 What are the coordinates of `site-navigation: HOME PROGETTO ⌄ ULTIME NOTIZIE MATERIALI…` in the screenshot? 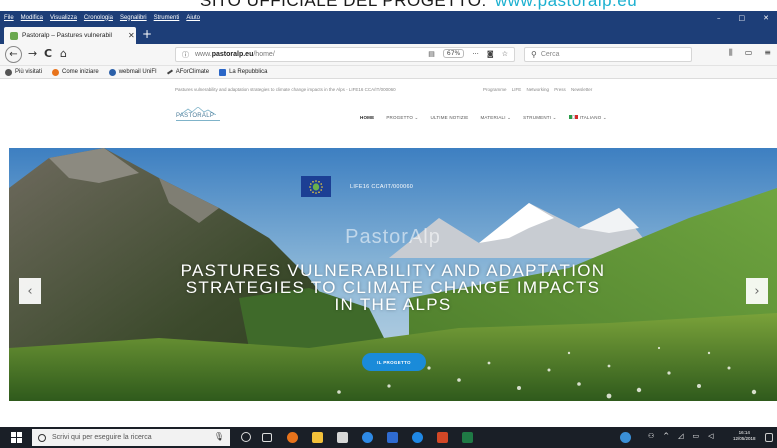 It's located at (483, 118).